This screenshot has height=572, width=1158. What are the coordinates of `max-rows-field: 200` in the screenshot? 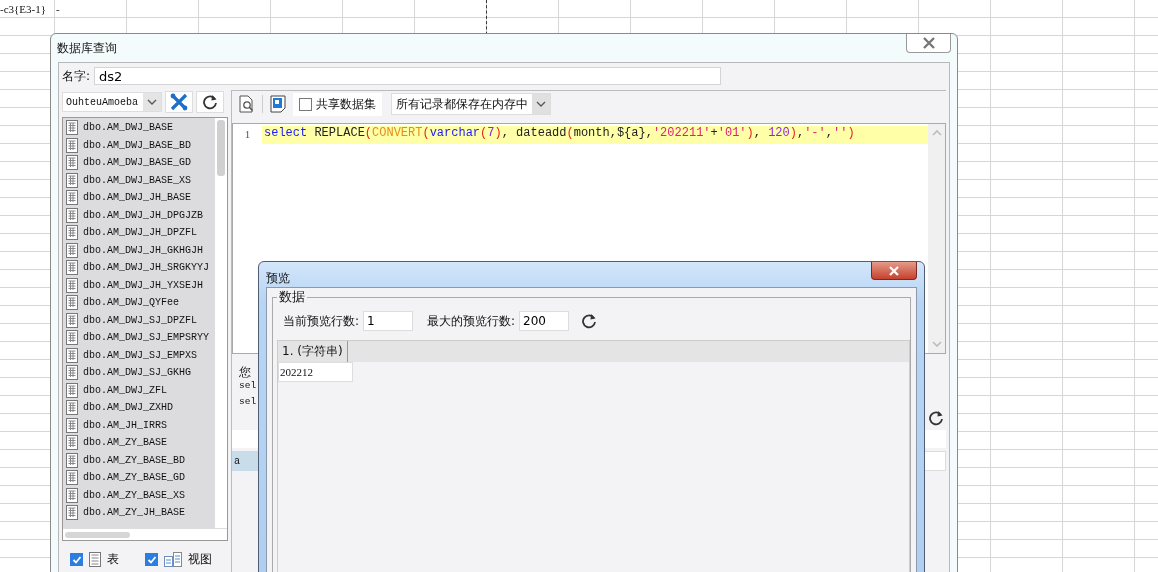 It's located at (544, 321).